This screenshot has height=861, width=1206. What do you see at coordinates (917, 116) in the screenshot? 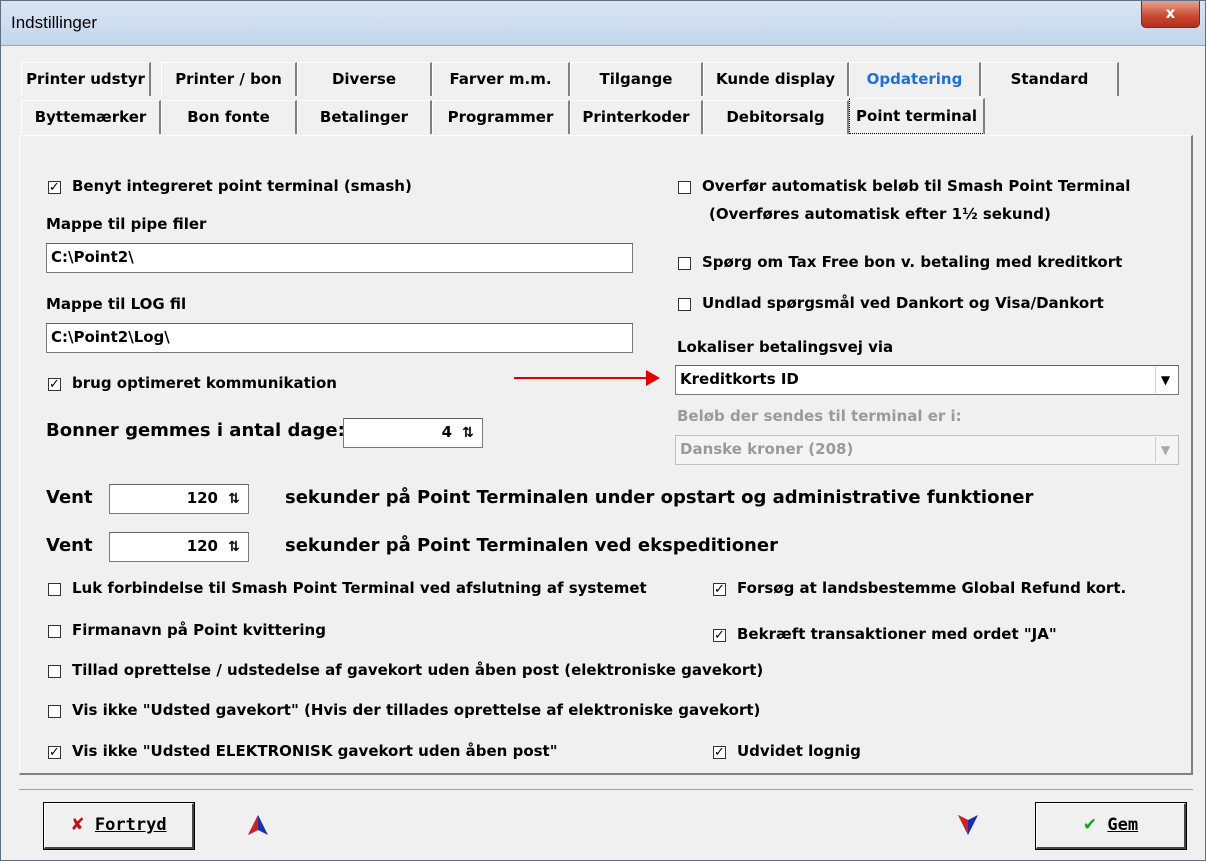
I see `tab-point-terminal: Point terminal` at bounding box center [917, 116].